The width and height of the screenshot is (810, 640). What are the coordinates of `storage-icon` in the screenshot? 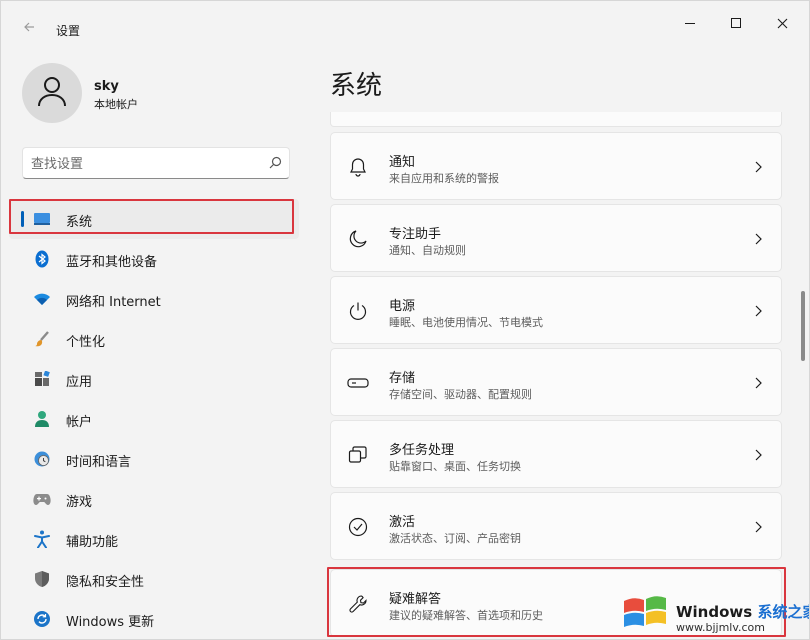 It's located at (358, 383).